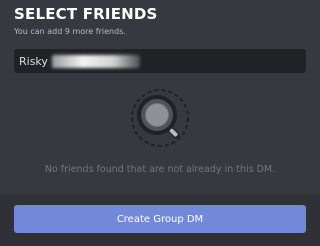 The width and height of the screenshot is (320, 246). Describe the element at coordinates (86, 14) in the screenshot. I see `popout-title: SELECT FRIENDS` at that location.